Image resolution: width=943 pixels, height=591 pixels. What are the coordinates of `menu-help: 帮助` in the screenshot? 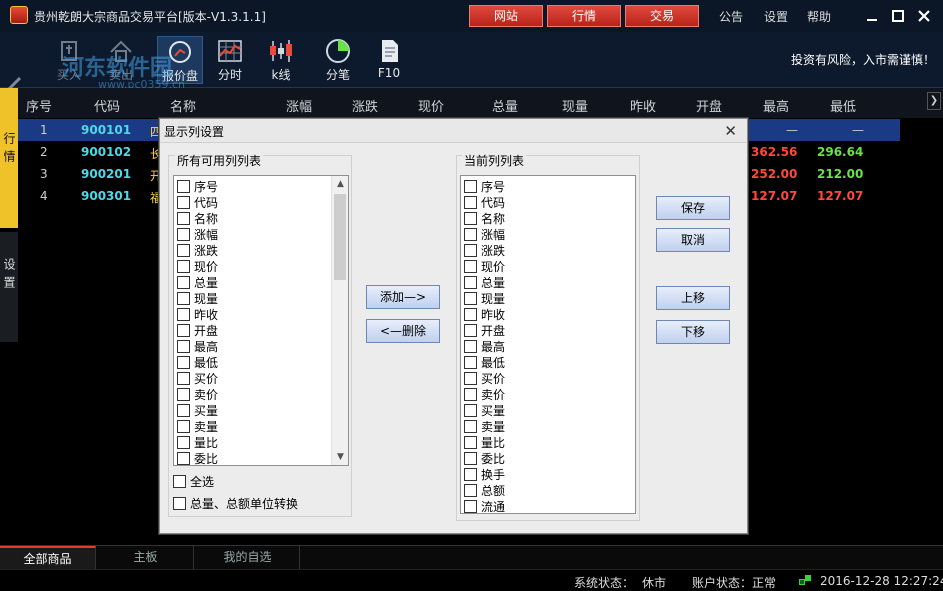 It's located at (819, 16).